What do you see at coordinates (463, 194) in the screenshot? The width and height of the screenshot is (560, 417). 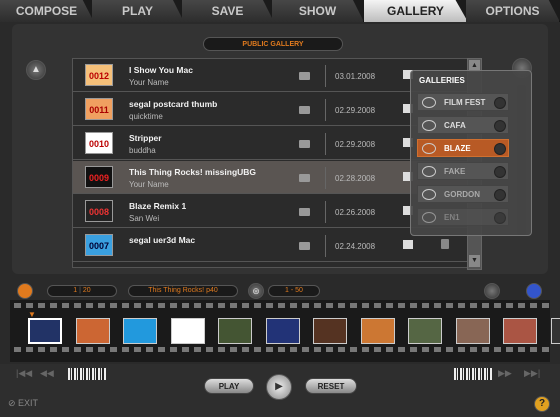 I see `gallery-item: GORDON` at bounding box center [463, 194].